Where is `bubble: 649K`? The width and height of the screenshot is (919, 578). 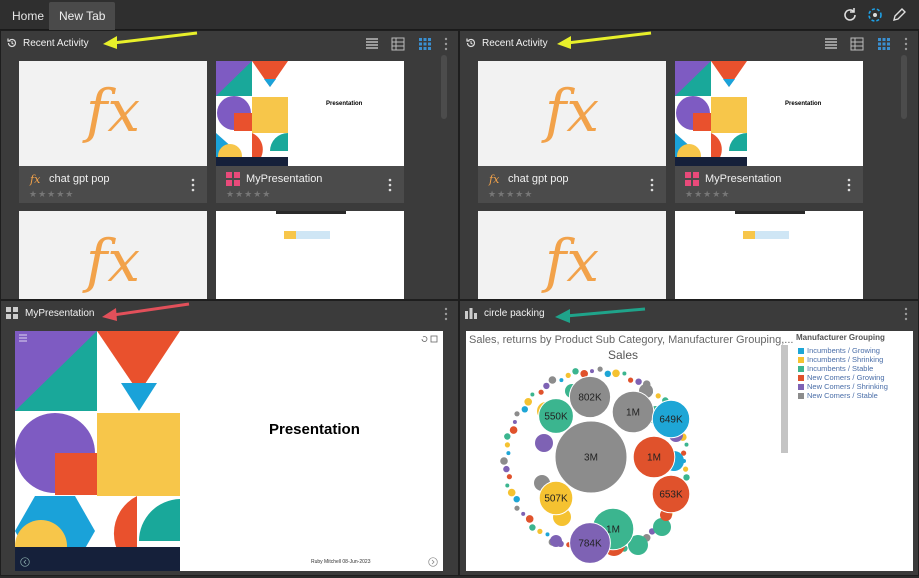 bubble: 649K is located at coordinates (671, 419).